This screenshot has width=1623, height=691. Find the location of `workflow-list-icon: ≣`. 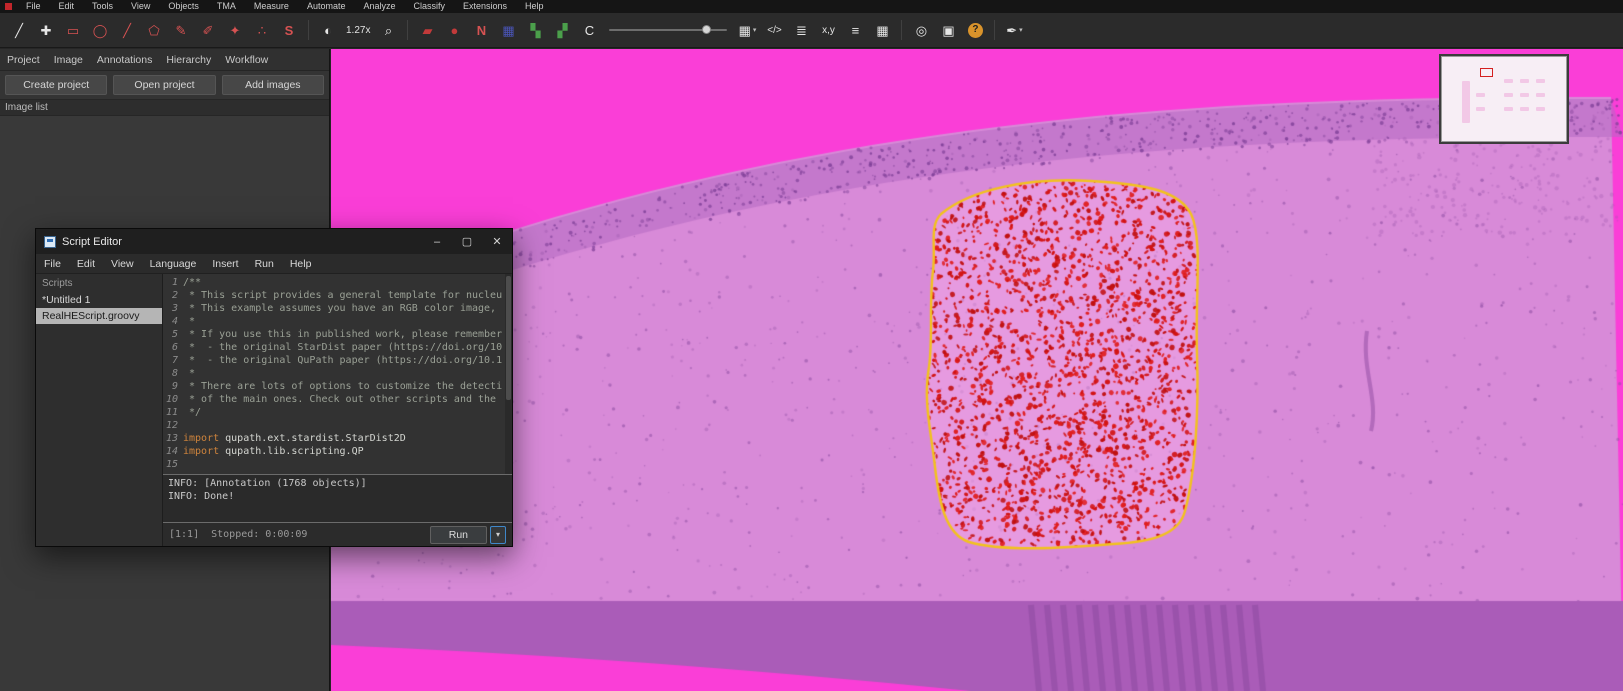

workflow-list-icon: ≣ is located at coordinates (801, 30).